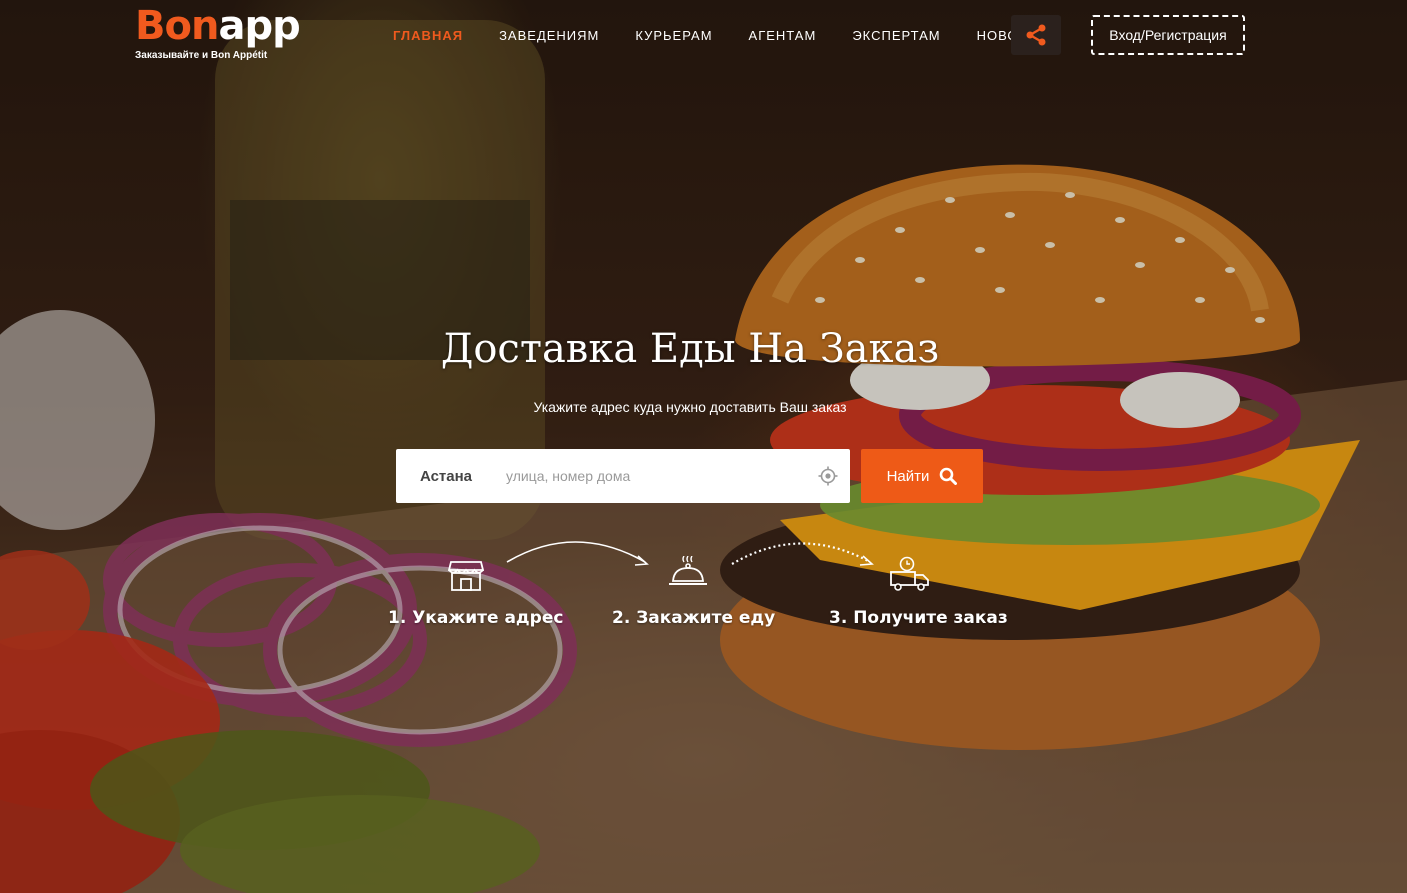 The height and width of the screenshot is (893, 1407). What do you see at coordinates (466, 576) in the screenshot?
I see `store-icon` at bounding box center [466, 576].